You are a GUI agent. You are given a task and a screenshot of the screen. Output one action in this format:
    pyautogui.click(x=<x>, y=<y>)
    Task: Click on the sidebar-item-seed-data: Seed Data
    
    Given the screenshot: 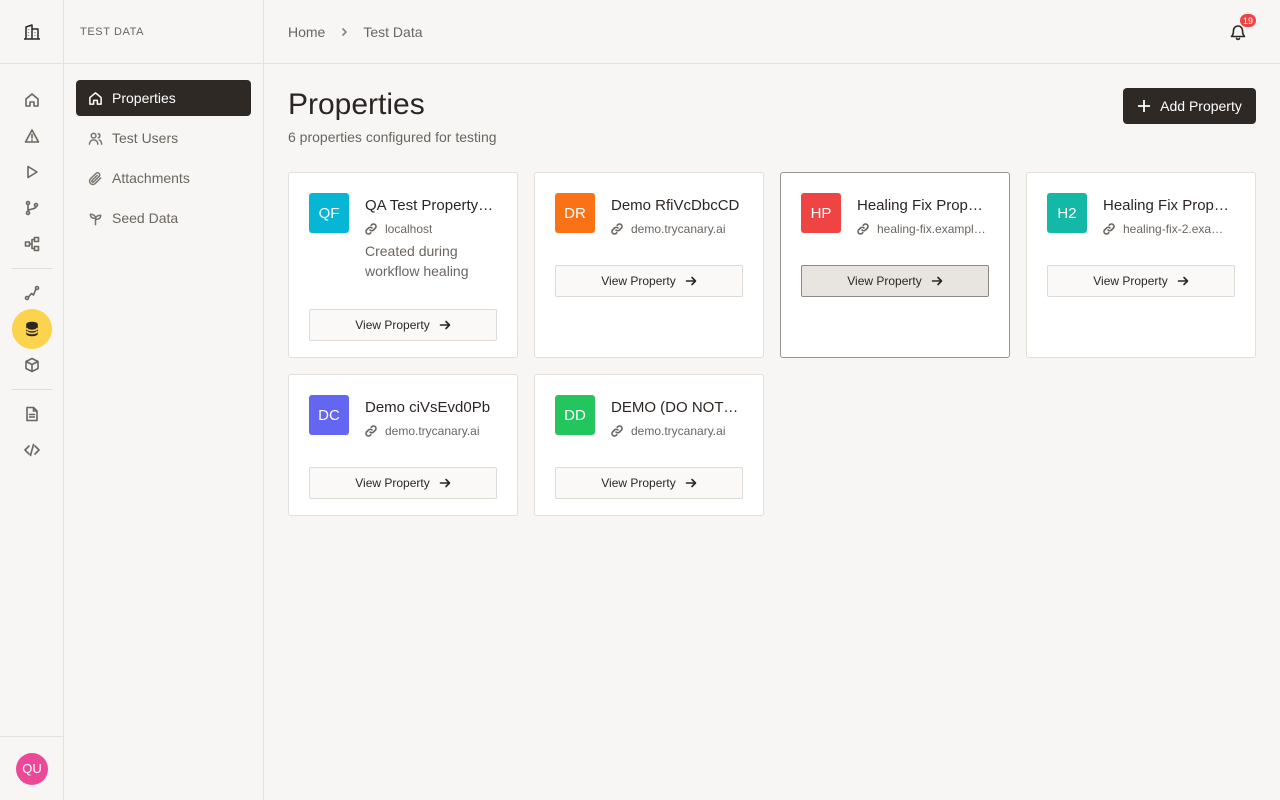 What is the action you would take?
    pyautogui.click(x=163, y=218)
    